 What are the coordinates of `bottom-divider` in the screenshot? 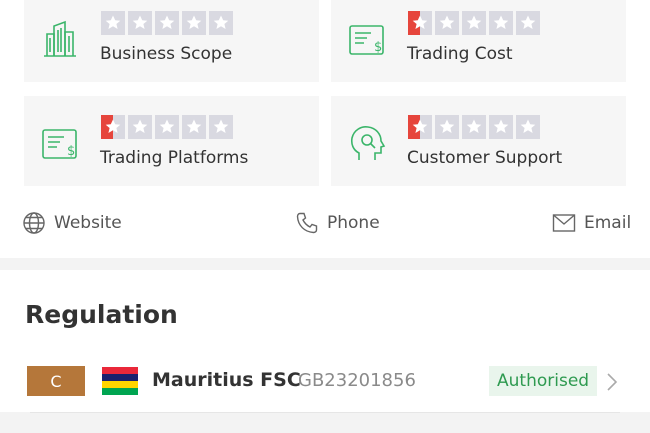 It's located at (325, 422).